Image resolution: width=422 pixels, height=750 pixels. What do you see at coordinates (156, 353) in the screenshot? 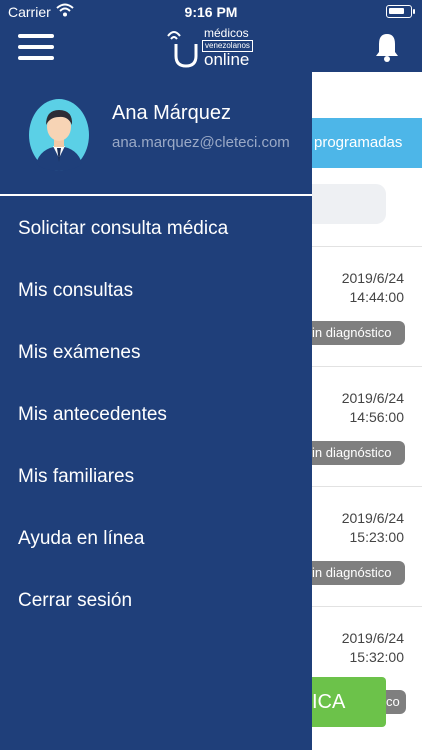
I see `menu-item-mis-examenes: Mis exámenes` at bounding box center [156, 353].